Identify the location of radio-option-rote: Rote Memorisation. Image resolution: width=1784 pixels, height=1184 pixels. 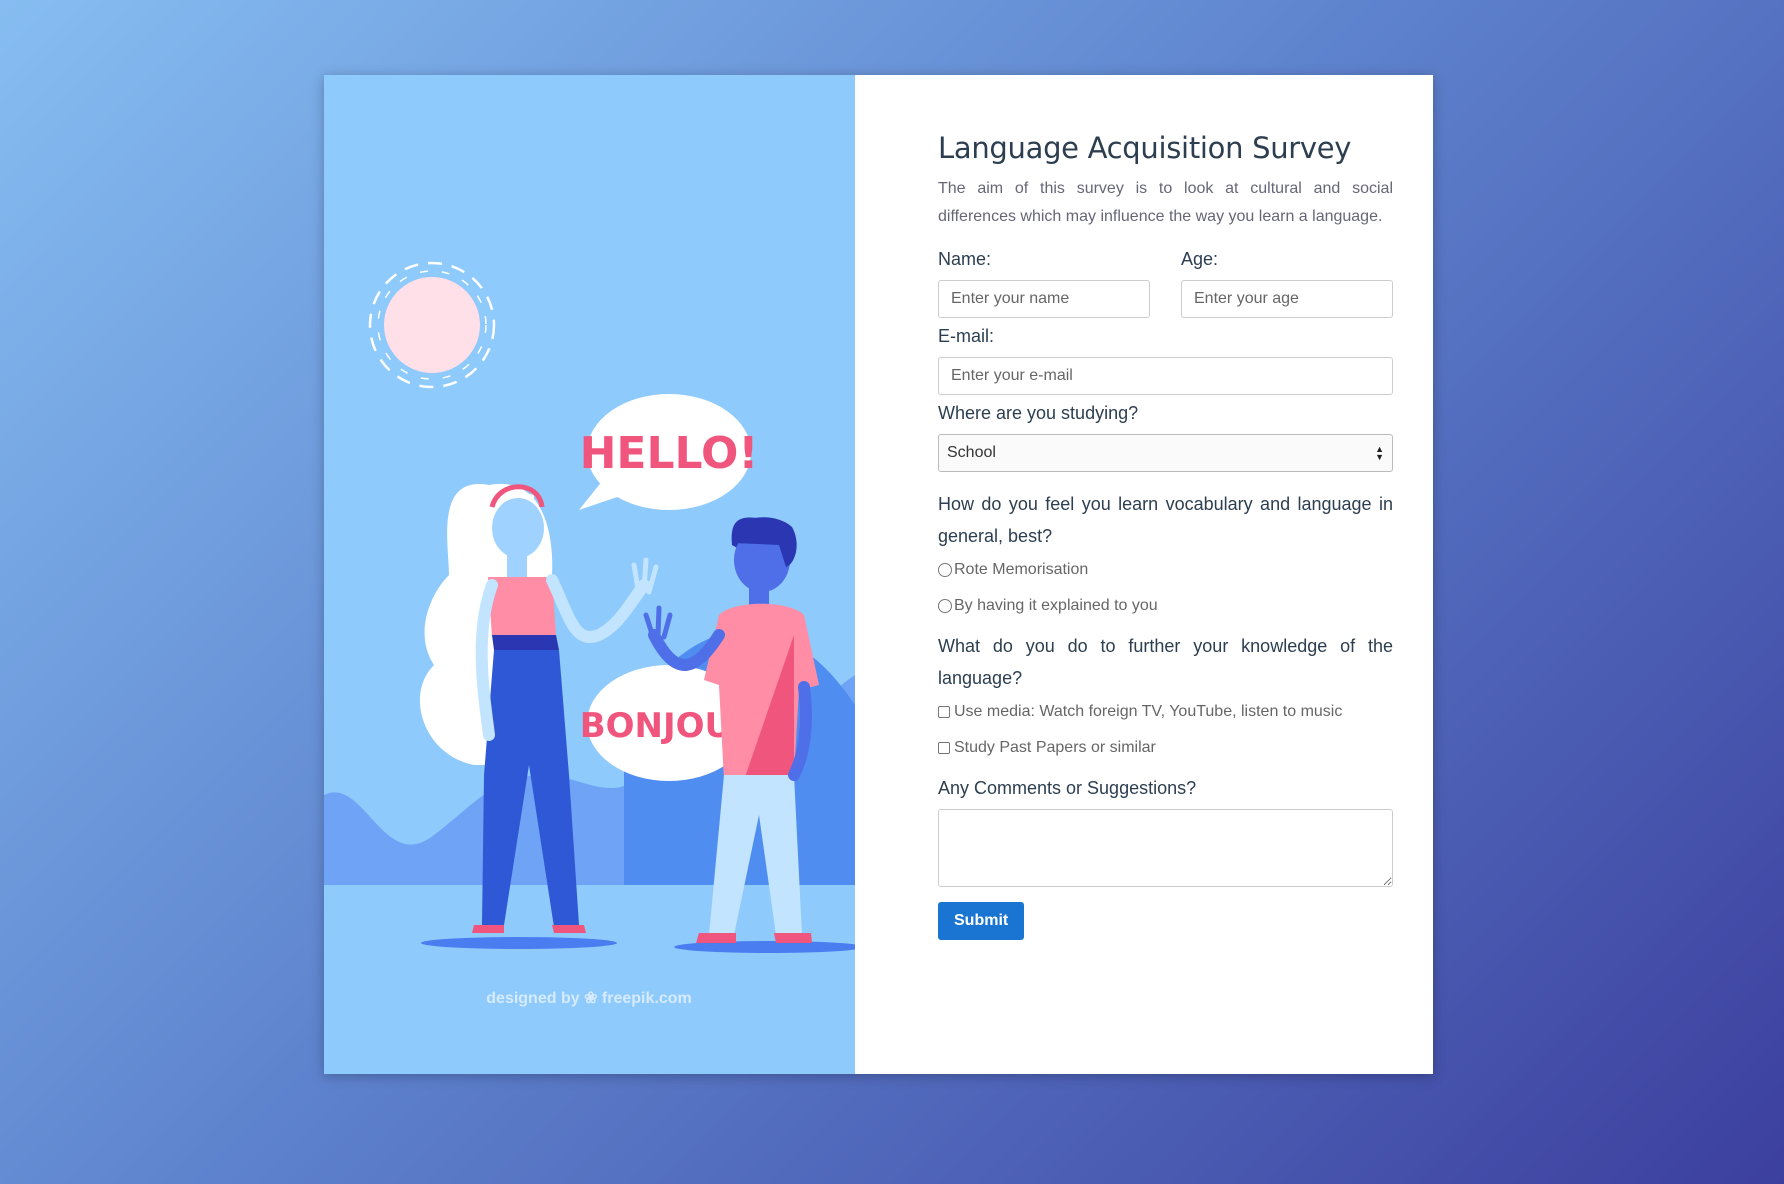
(1165, 570).